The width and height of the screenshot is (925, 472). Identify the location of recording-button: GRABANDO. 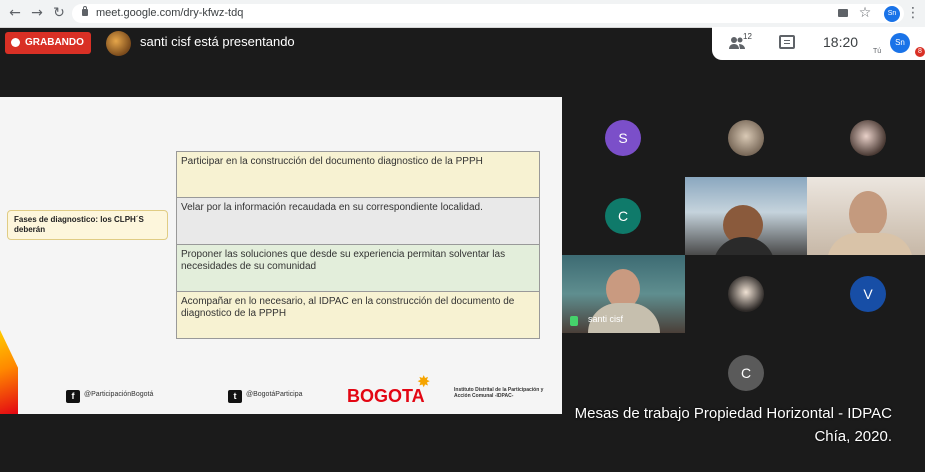
(48, 43).